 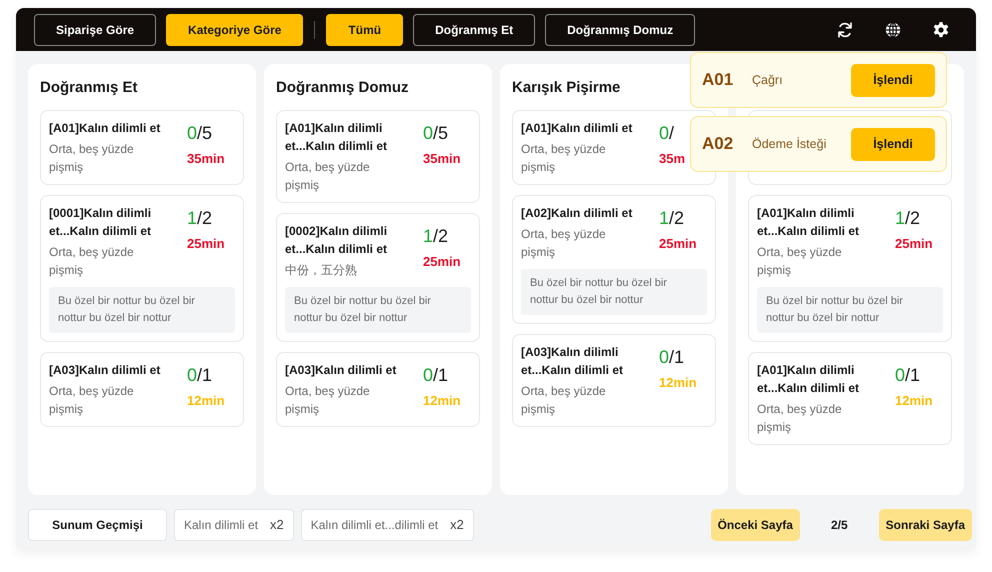 I want to click on filter-tab: Tümü, so click(x=365, y=30).